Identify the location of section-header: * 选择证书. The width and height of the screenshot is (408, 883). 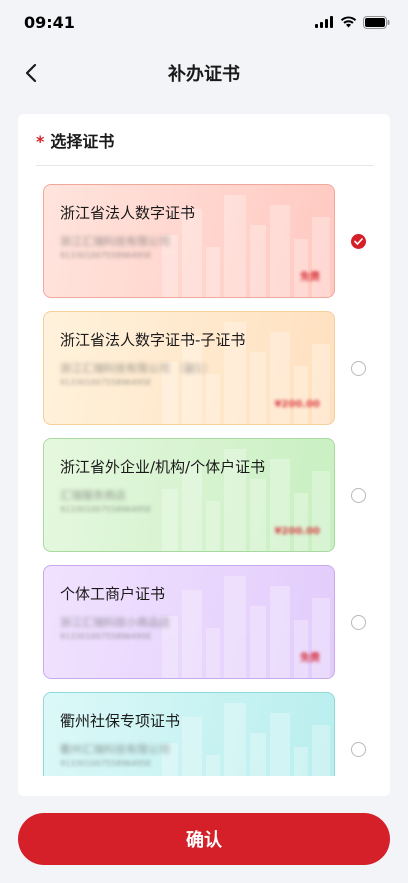
(75, 140).